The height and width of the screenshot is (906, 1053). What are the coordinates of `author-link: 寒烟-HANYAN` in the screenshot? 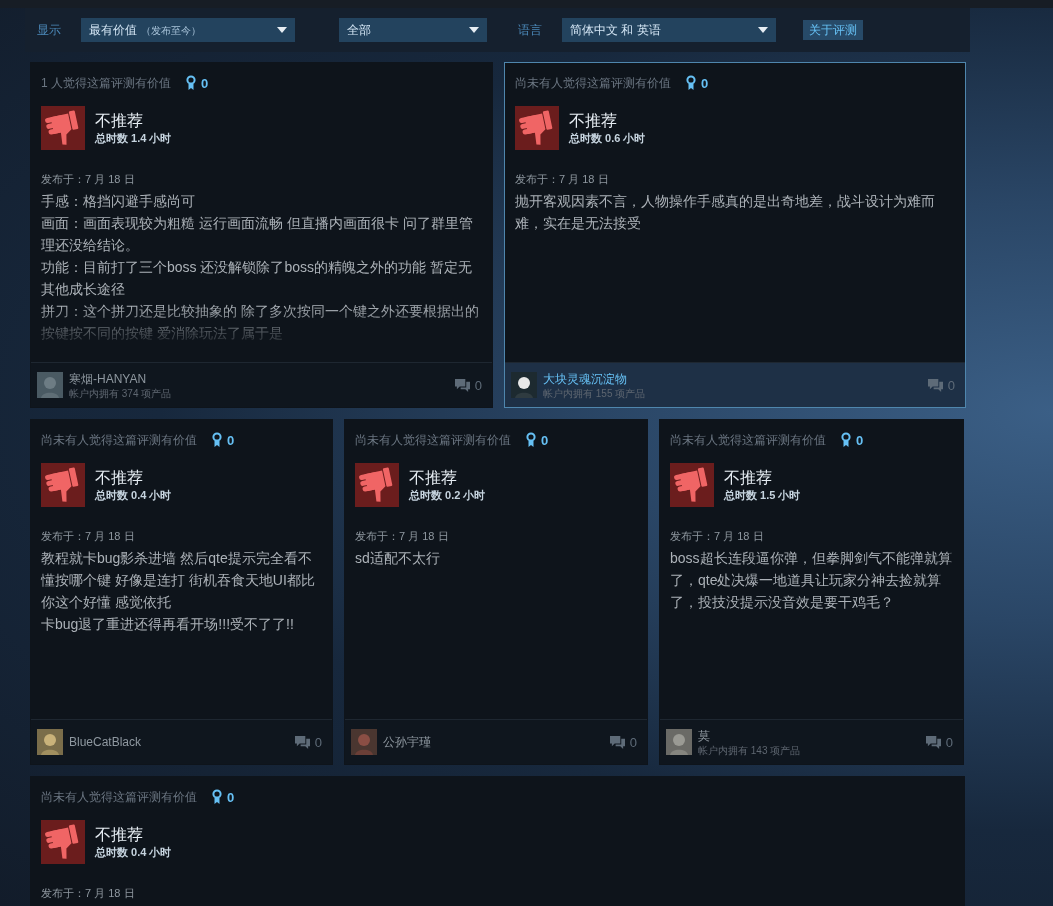 It's located at (261, 378).